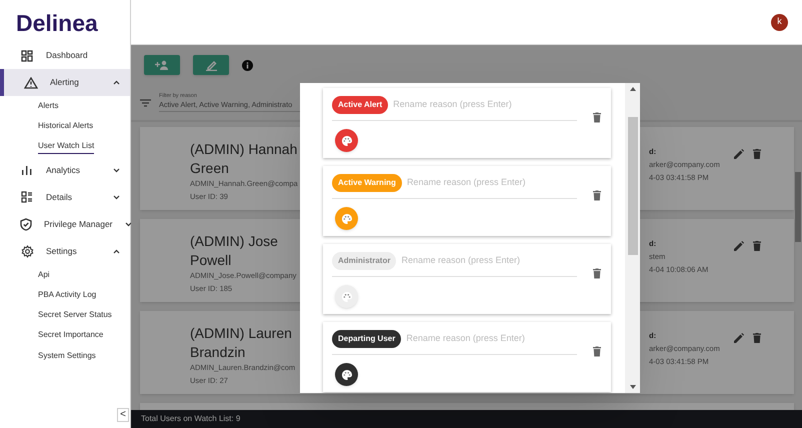  Describe the element at coordinates (241, 343) in the screenshot. I see `user-name: (ADMIN) Lauren Brandzin` at that location.